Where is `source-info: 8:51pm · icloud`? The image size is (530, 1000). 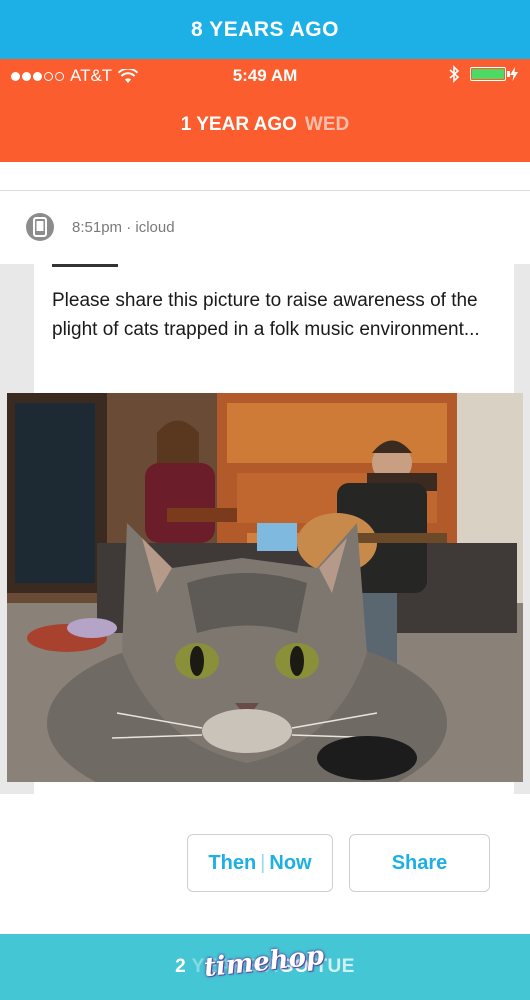
source-info: 8:51pm · icloud is located at coordinates (123, 227).